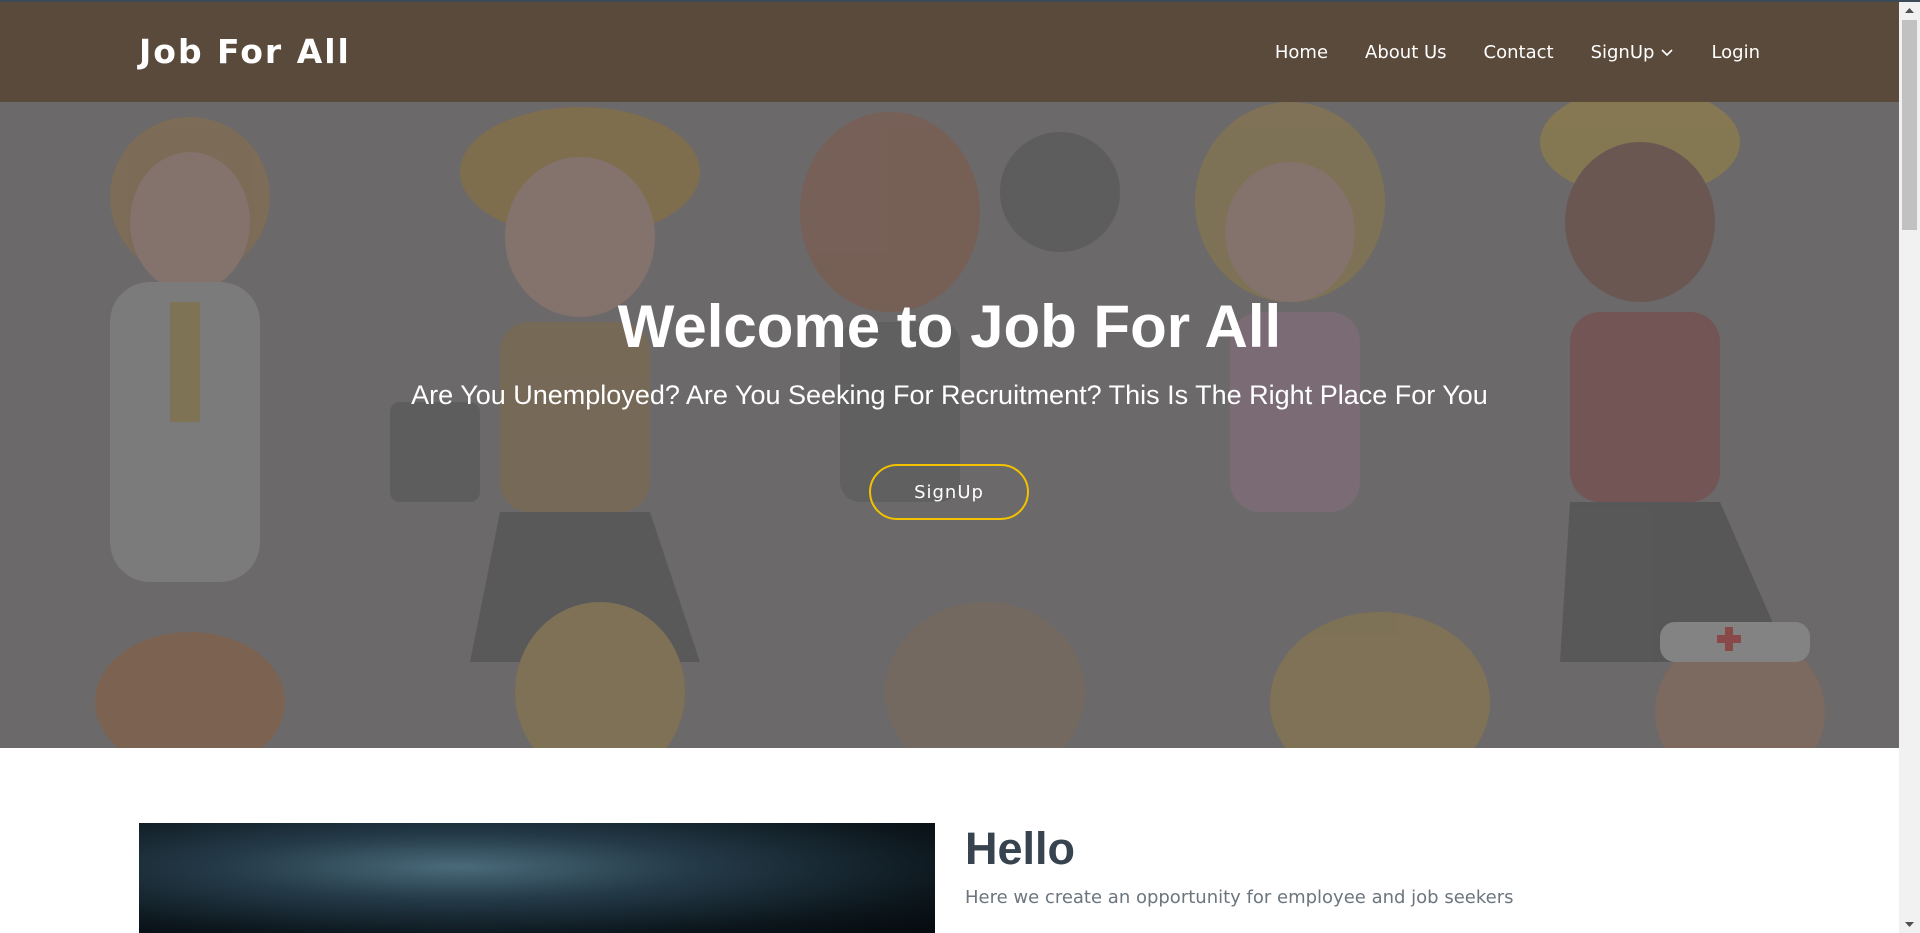 This screenshot has width=1920, height=933. Describe the element at coordinates (1909, 10) in the screenshot. I see `scroll-up-arrow-icon` at that location.